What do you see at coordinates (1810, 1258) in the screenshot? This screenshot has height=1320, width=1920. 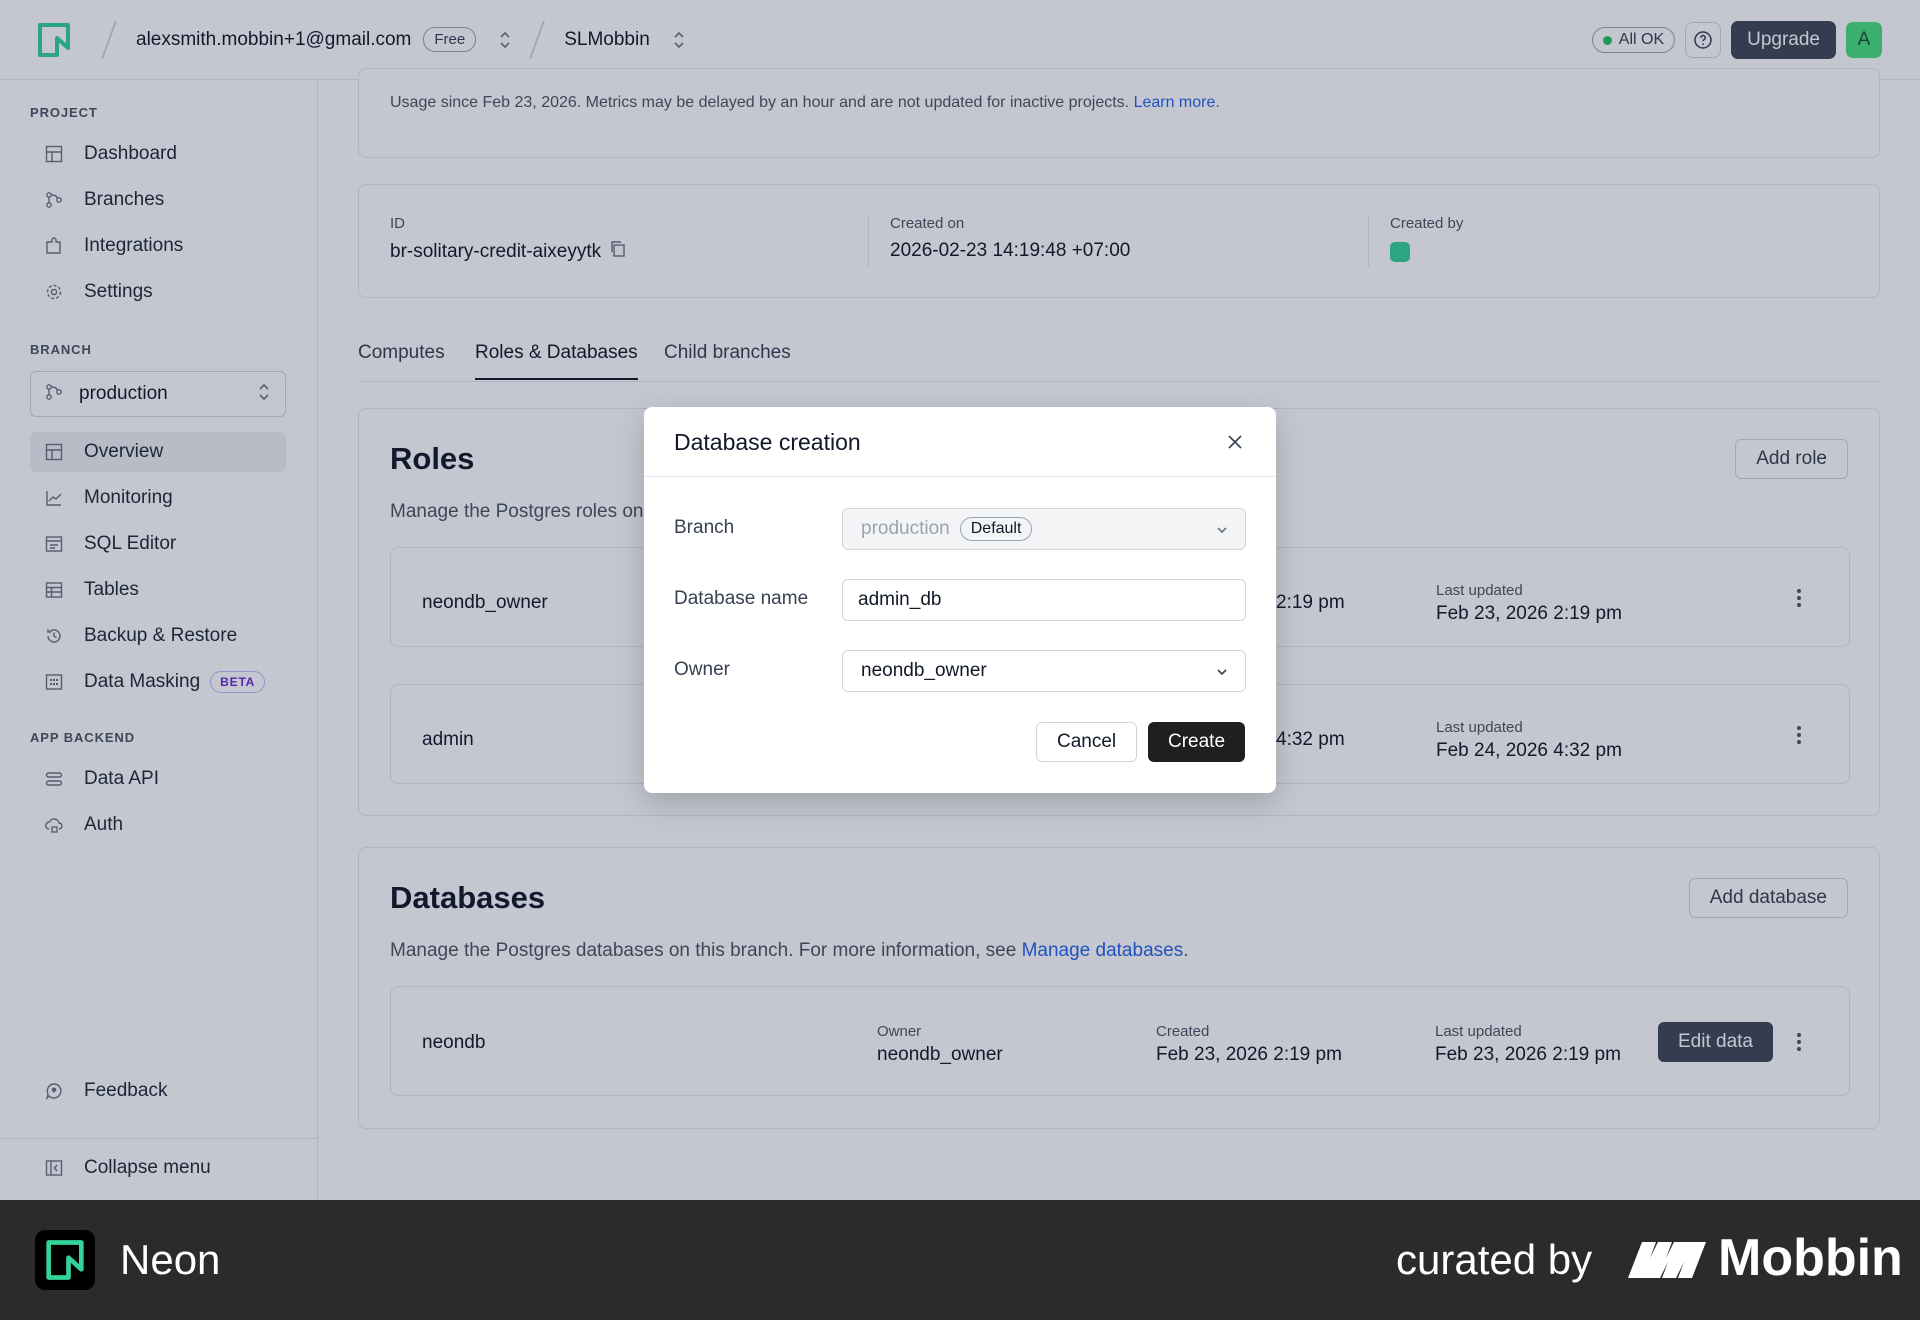 I see `mobbin-wordmark: Mobbin` at bounding box center [1810, 1258].